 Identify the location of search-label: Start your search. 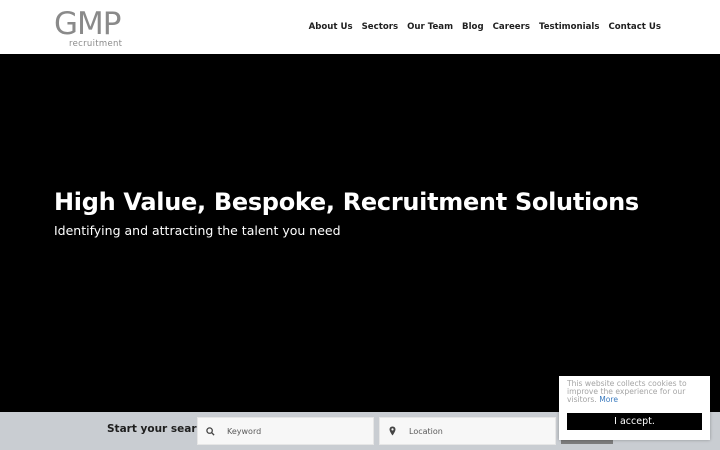
(159, 429).